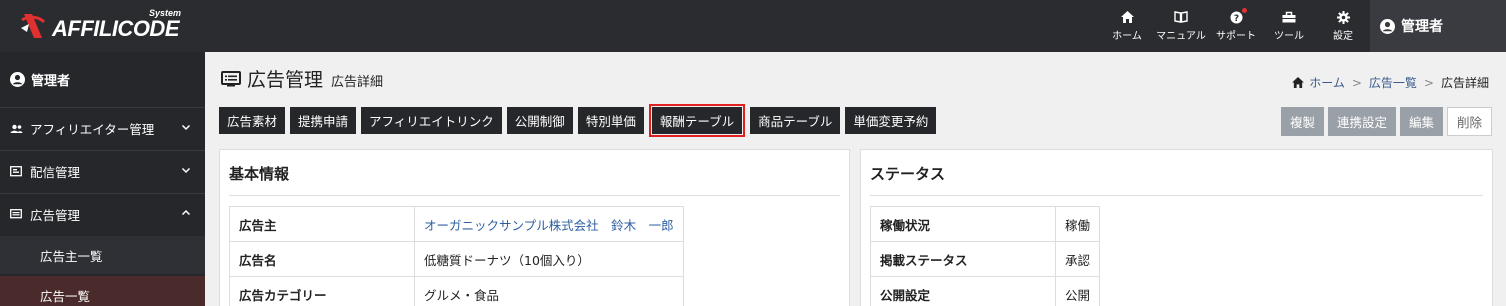  Describe the element at coordinates (1236, 26) in the screenshot. I see `topnav-support: ? サポート` at that location.